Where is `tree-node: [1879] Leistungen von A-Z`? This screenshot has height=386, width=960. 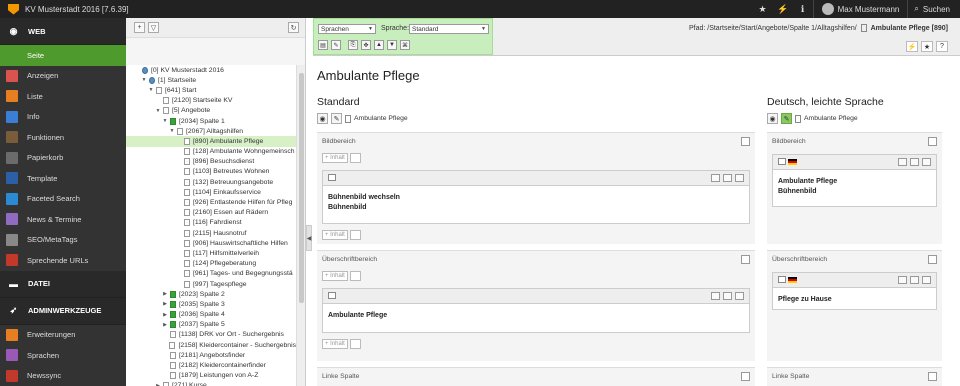 tree-node: [1879] Leistungen von A-Z is located at coordinates (211, 376).